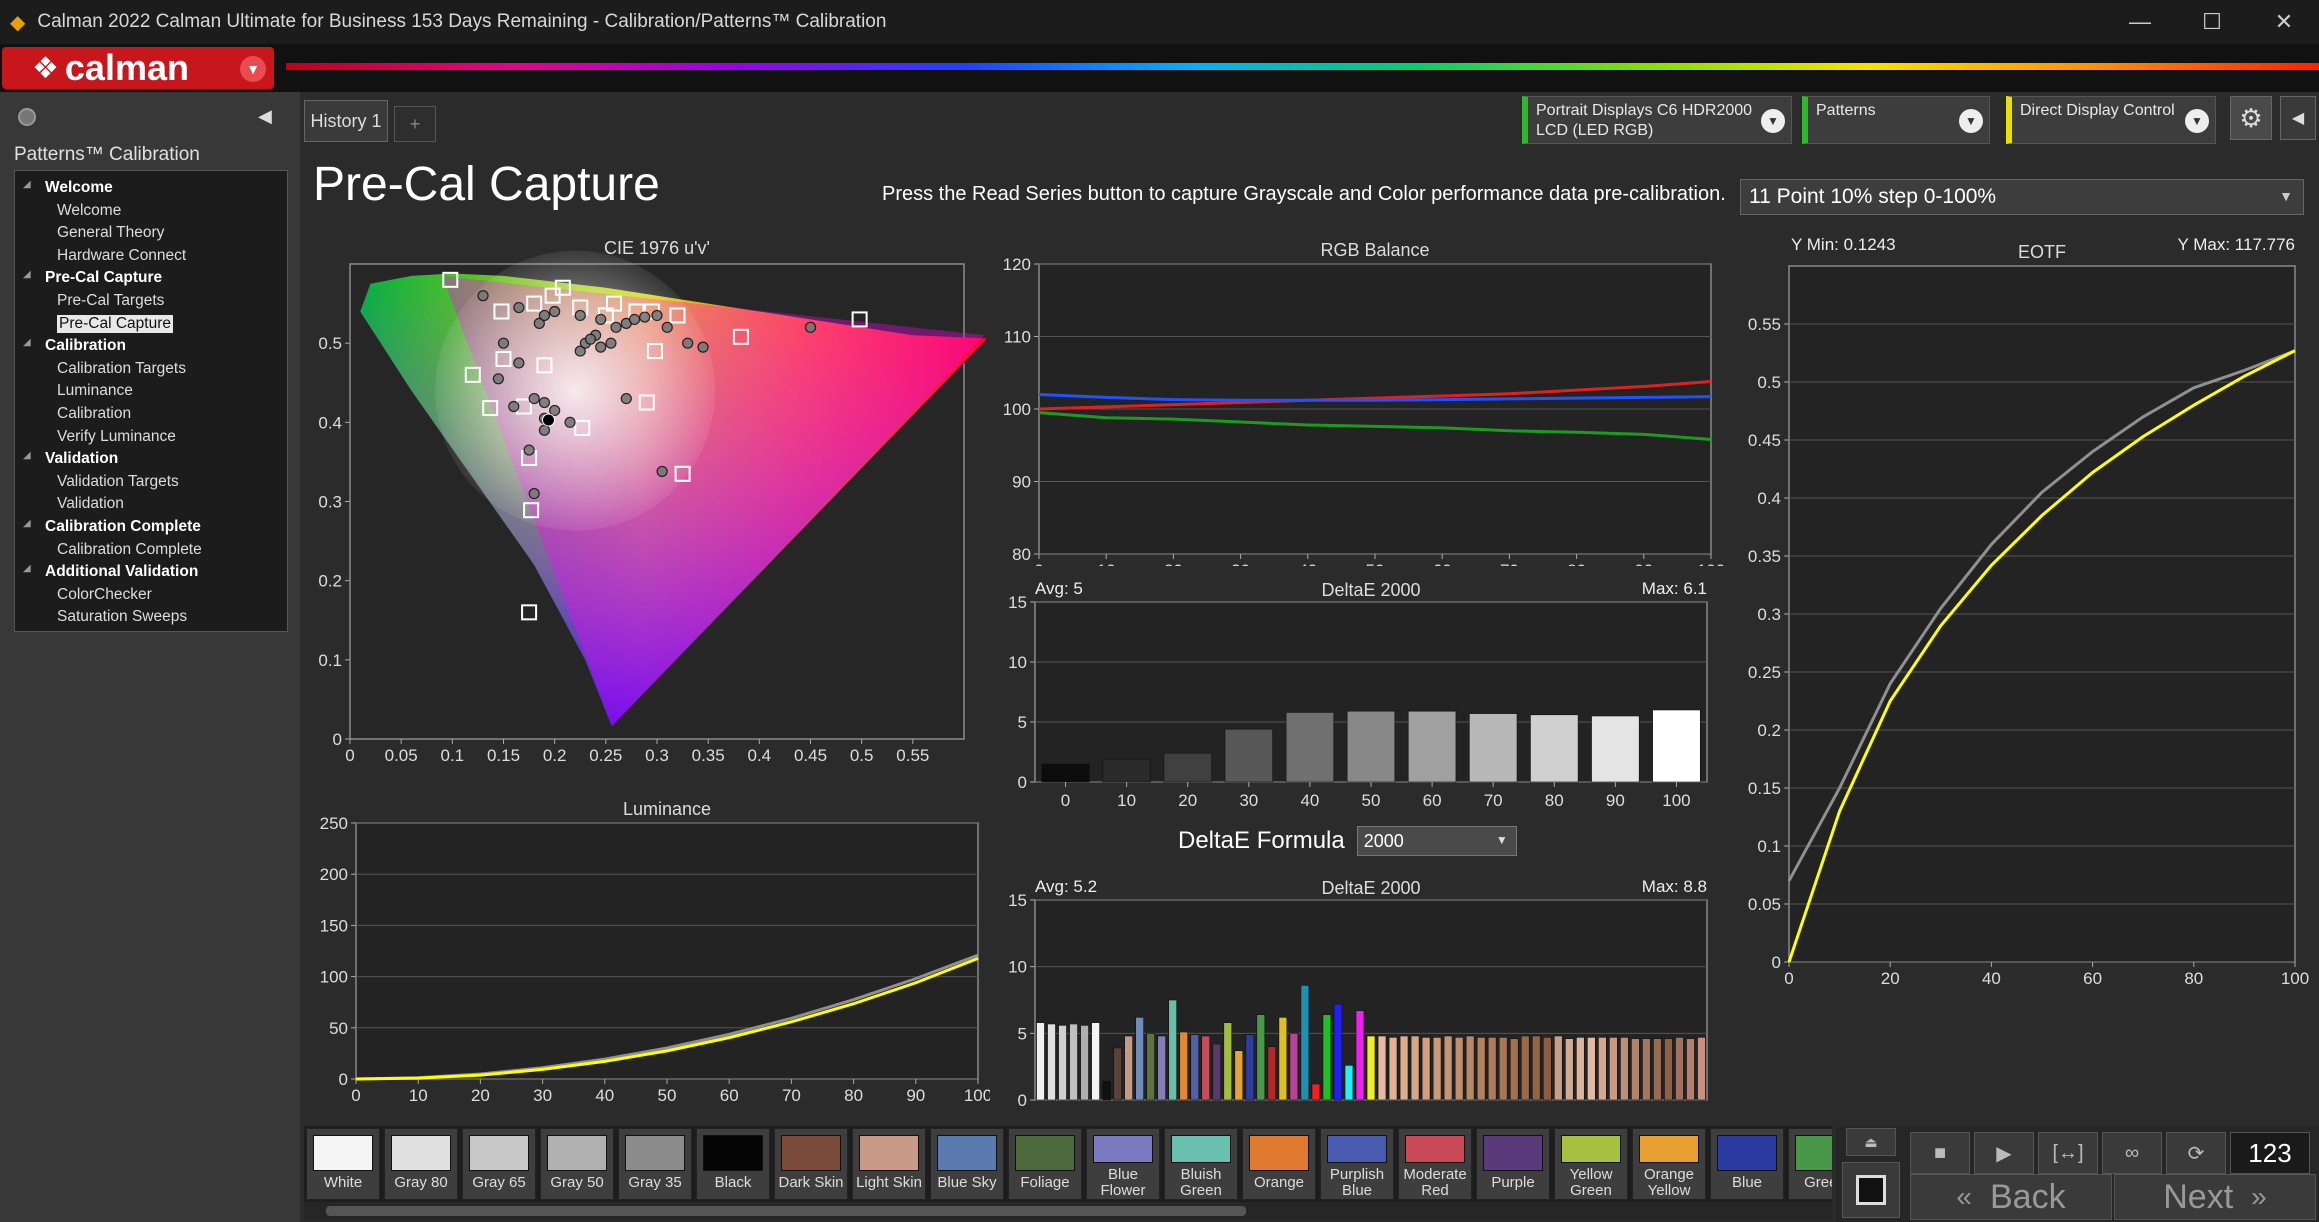  Describe the element at coordinates (1358, 993) in the screenshot. I see `deltae-colorchecker-chart: DeltaE 2000 Avg: 5.2 Max: 8.8 0 5 10 15` at that location.